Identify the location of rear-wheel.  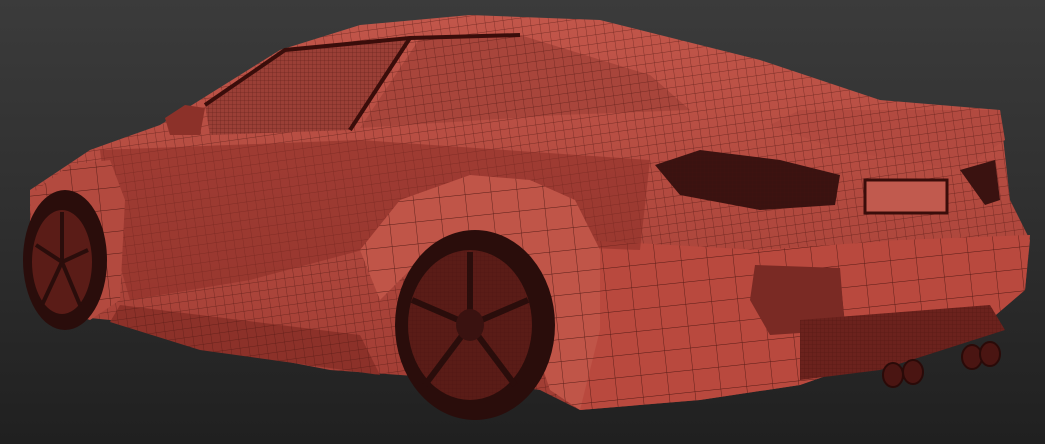
(475, 325).